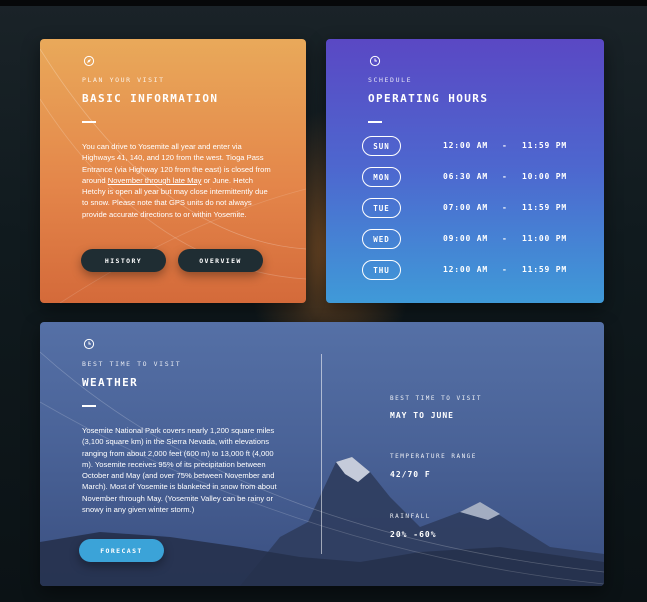  What do you see at coordinates (422, 415) in the screenshot?
I see `stat-value: MAY TO JUNE` at bounding box center [422, 415].